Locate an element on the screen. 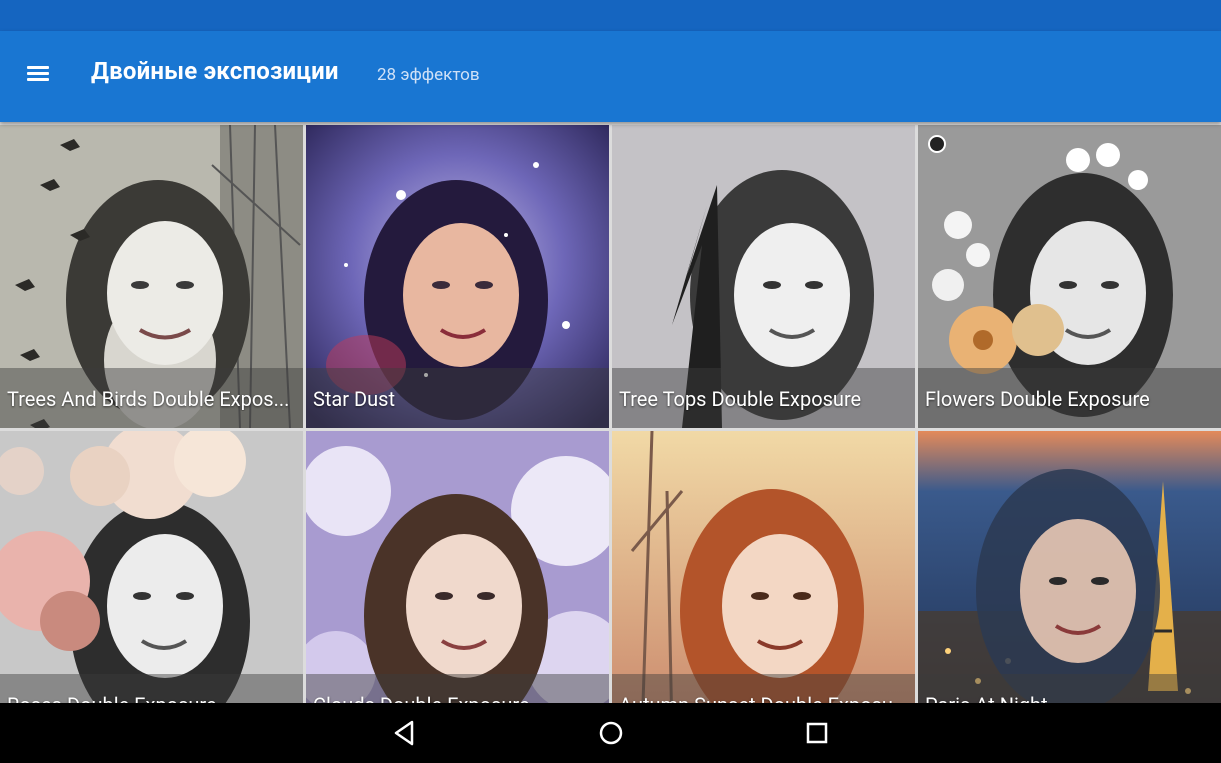 The height and width of the screenshot is (763, 1221). recents-square-icon is located at coordinates (817, 733).